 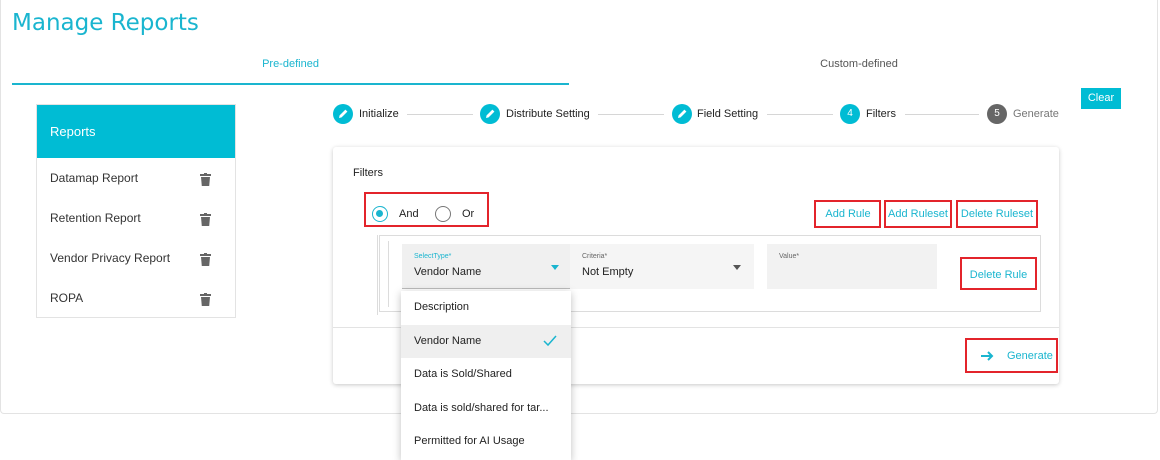 I want to click on sidebar-item-datamap-report: Datamap Report, so click(x=136, y=178).